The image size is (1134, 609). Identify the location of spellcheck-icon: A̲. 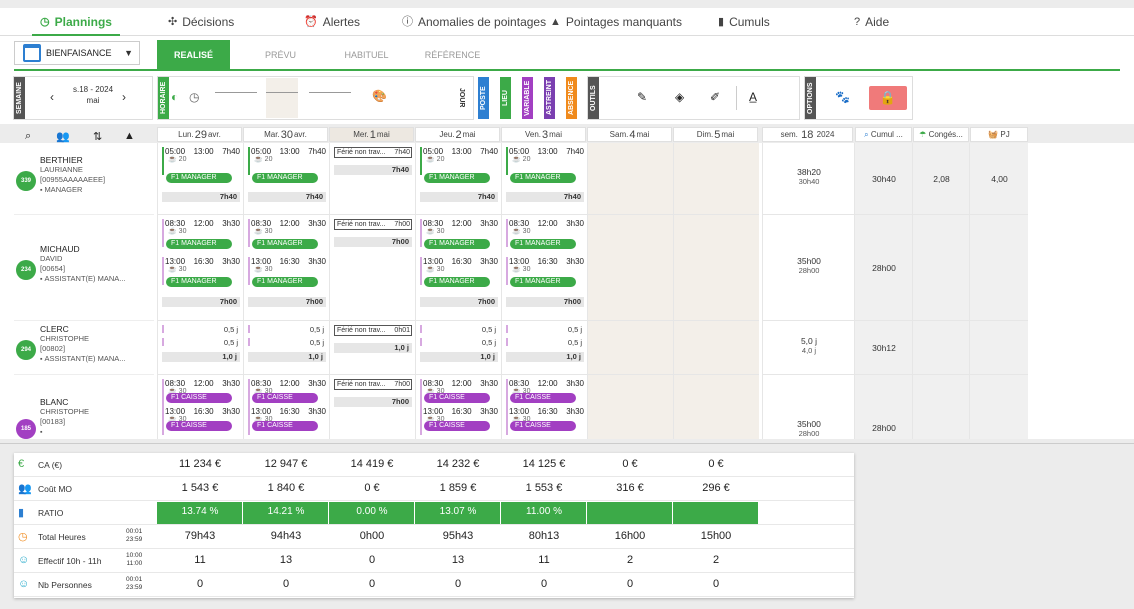
(753, 97).